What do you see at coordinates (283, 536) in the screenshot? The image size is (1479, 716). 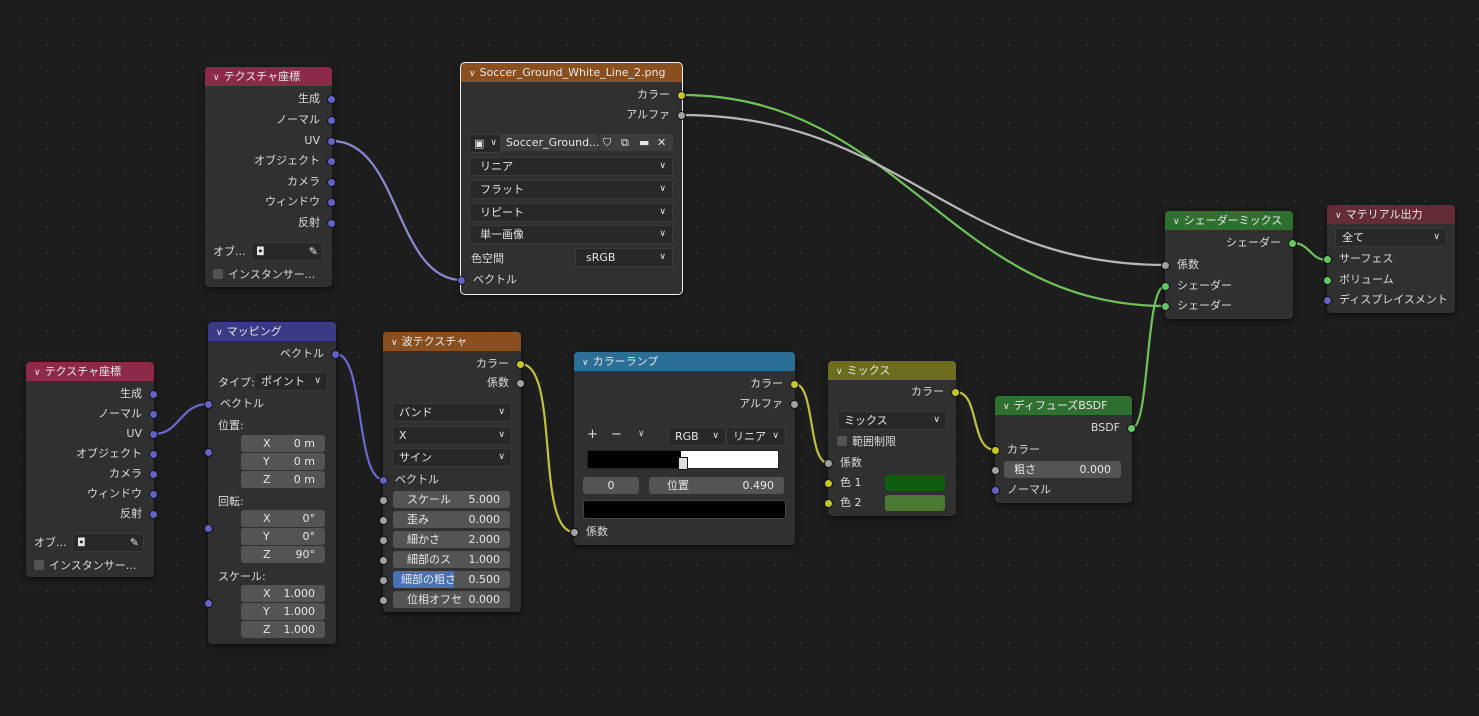 I see `rotation-y: Y 0°` at bounding box center [283, 536].